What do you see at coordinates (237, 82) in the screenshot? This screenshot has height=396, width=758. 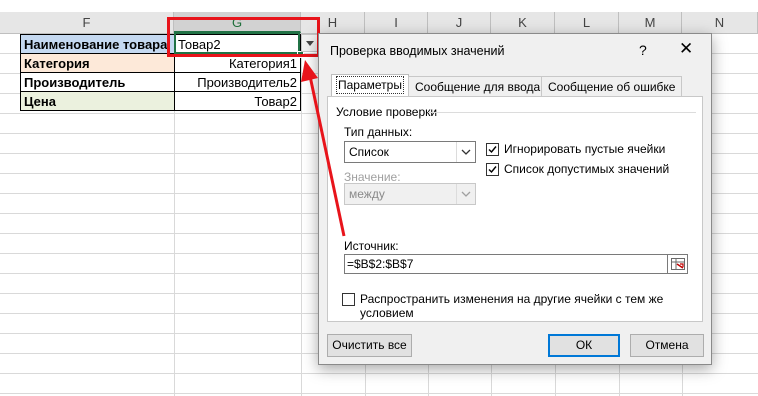 I see `cell-value-manufacturer: Производитель2` at bounding box center [237, 82].